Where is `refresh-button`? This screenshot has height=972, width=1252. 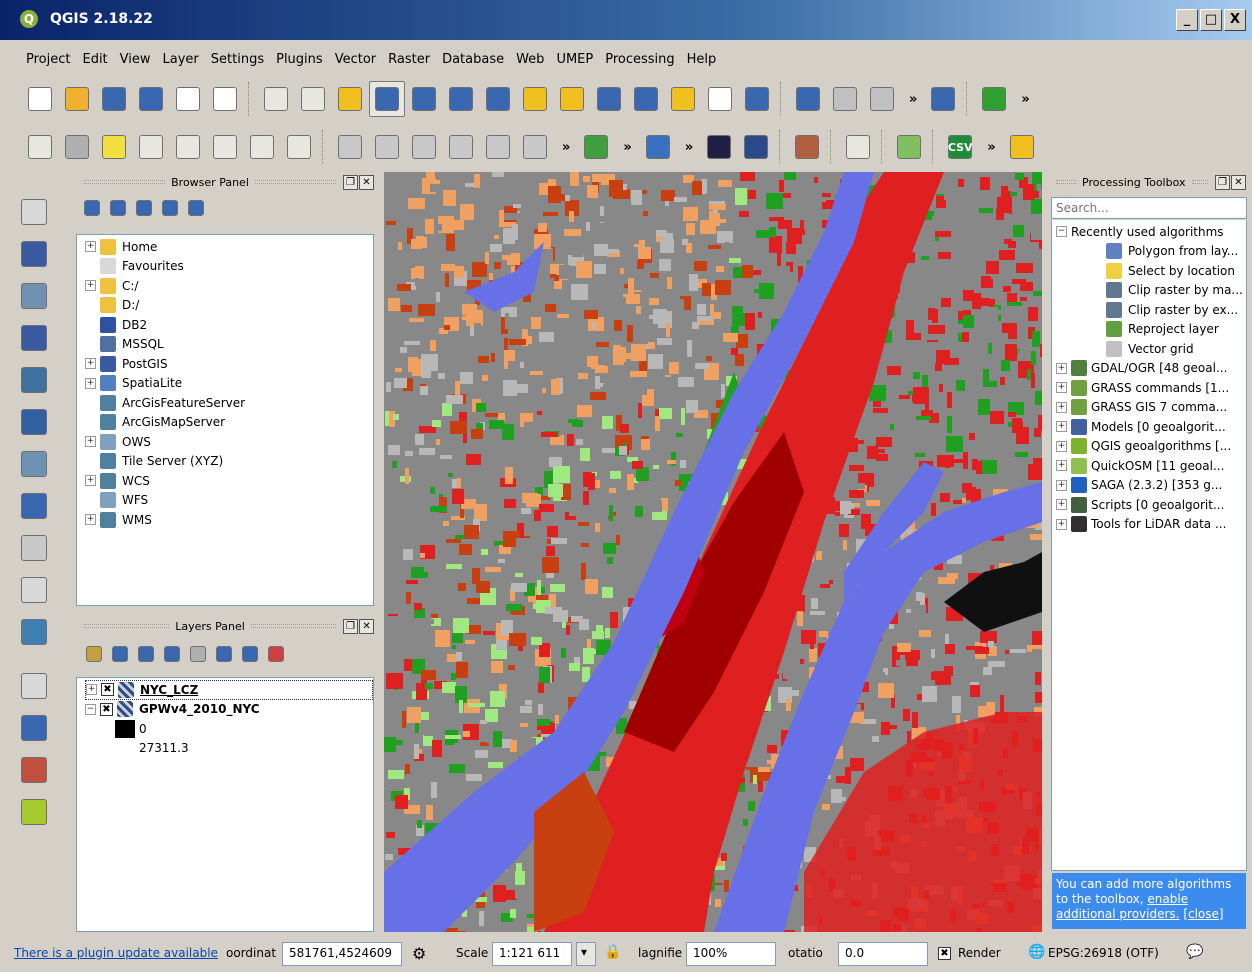 refresh-button is located at coordinates (757, 99).